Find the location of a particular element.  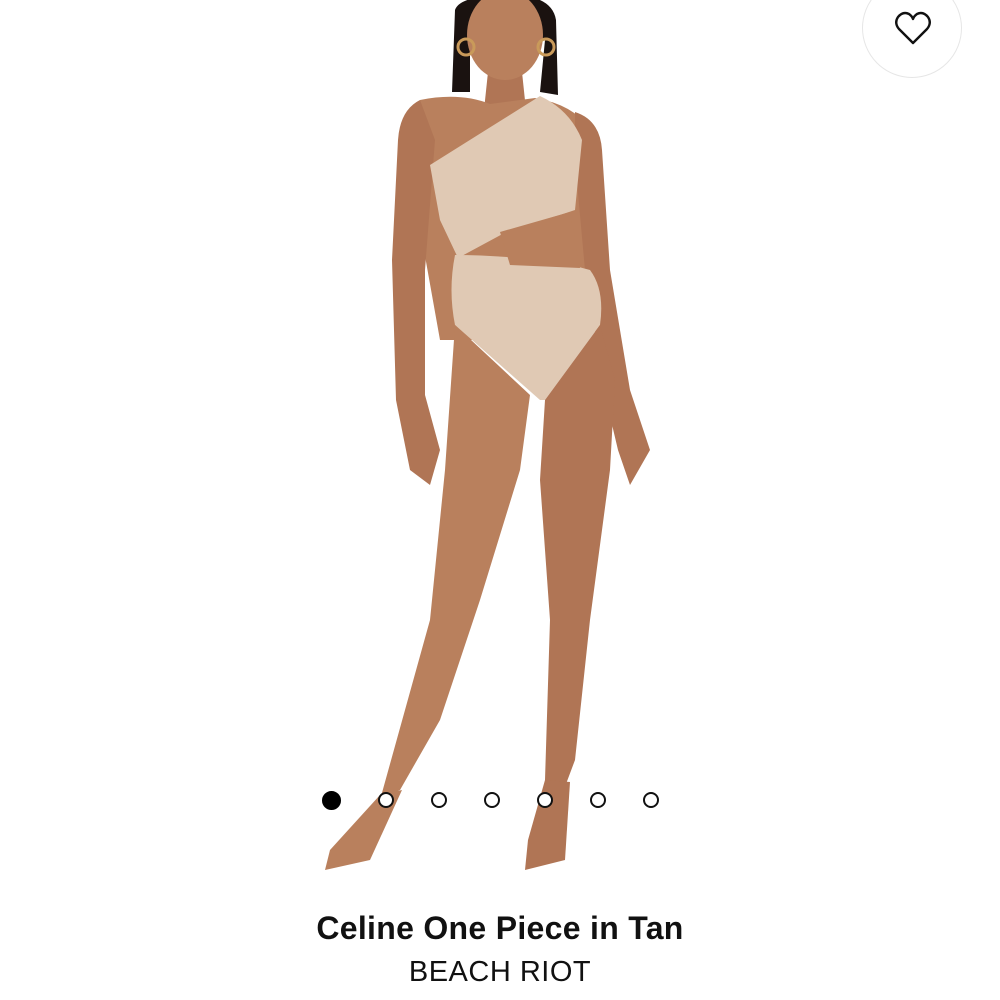

product-brand-link: BEACH RIOT is located at coordinates (500, 972).